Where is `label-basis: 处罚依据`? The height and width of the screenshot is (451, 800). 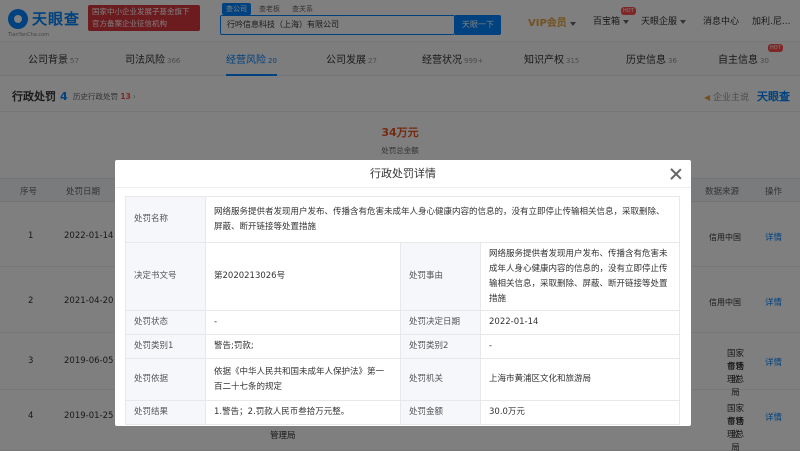
label-basis: 处罚依据 is located at coordinates (165, 379).